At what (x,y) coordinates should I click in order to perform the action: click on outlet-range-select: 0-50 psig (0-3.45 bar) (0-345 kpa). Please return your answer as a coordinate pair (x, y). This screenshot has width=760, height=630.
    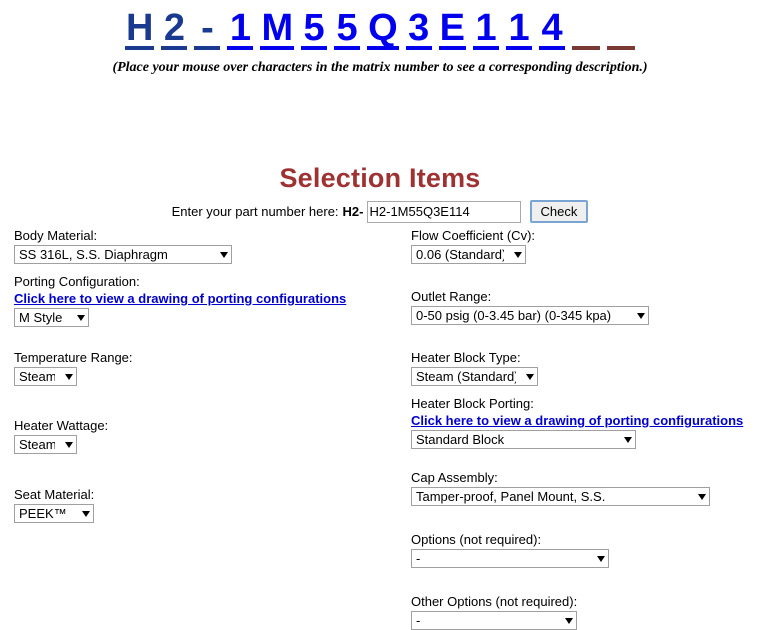
    Looking at the image, I should click on (530, 315).